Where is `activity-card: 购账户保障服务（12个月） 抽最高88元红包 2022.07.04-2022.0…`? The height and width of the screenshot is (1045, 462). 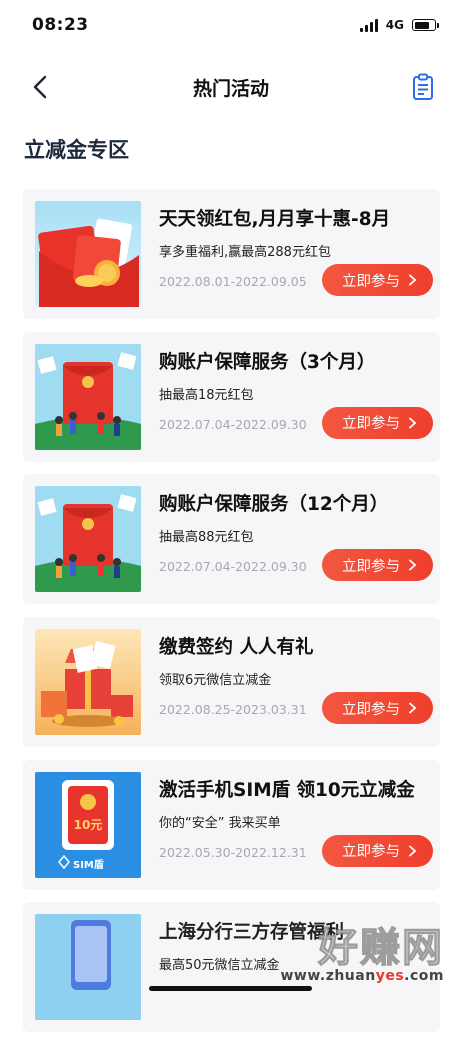 activity-card: 购账户保障服务（12个月） 抽最高88元红包 2022.07.04-2022.0… is located at coordinates (231, 539).